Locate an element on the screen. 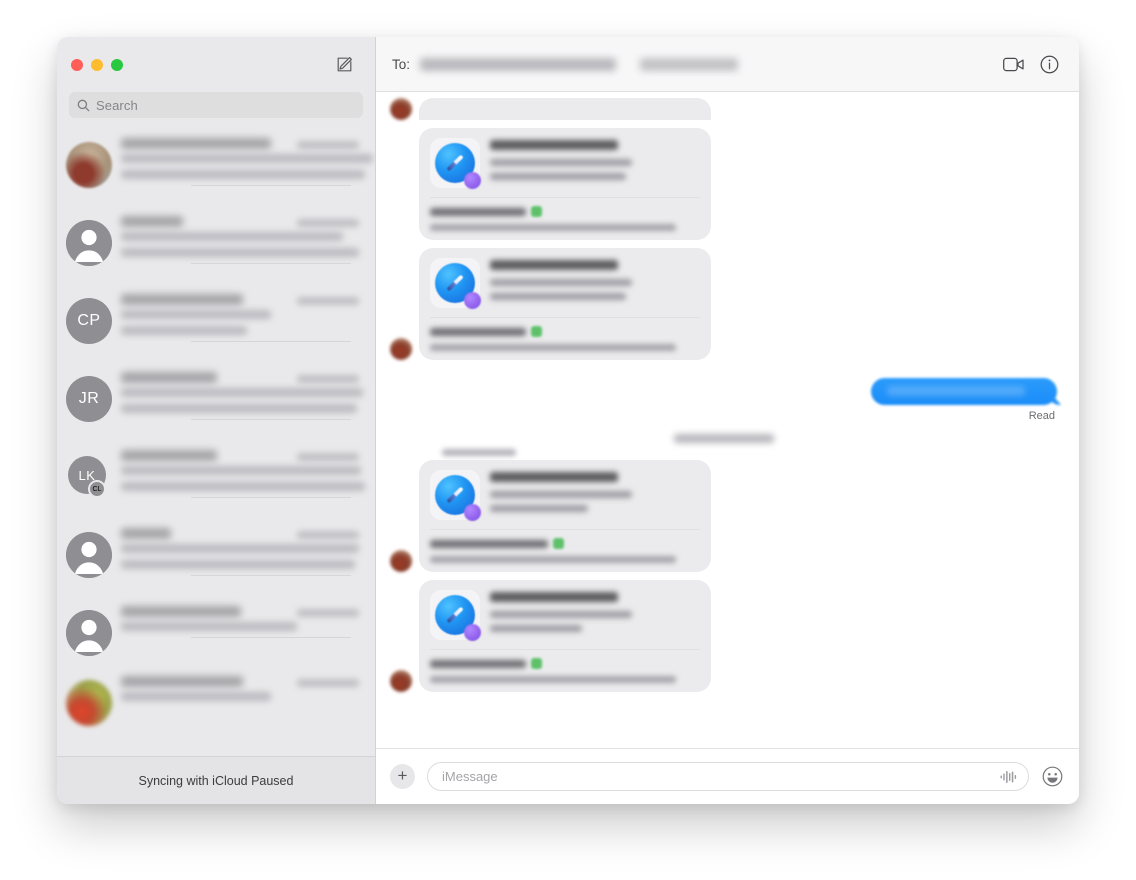 The height and width of the screenshot is (880, 1136). close-button is located at coordinates (77, 64).